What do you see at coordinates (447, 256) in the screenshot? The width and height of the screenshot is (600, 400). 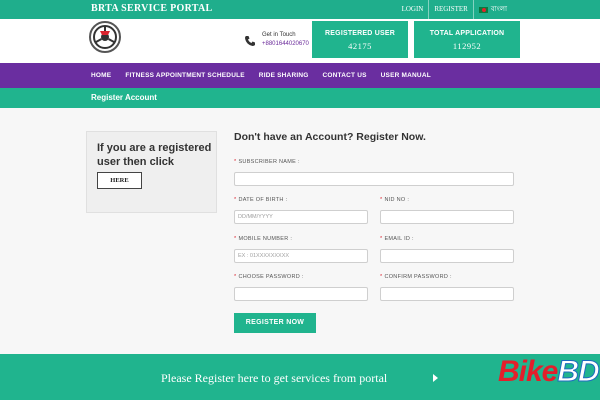 I see `email-input` at bounding box center [447, 256].